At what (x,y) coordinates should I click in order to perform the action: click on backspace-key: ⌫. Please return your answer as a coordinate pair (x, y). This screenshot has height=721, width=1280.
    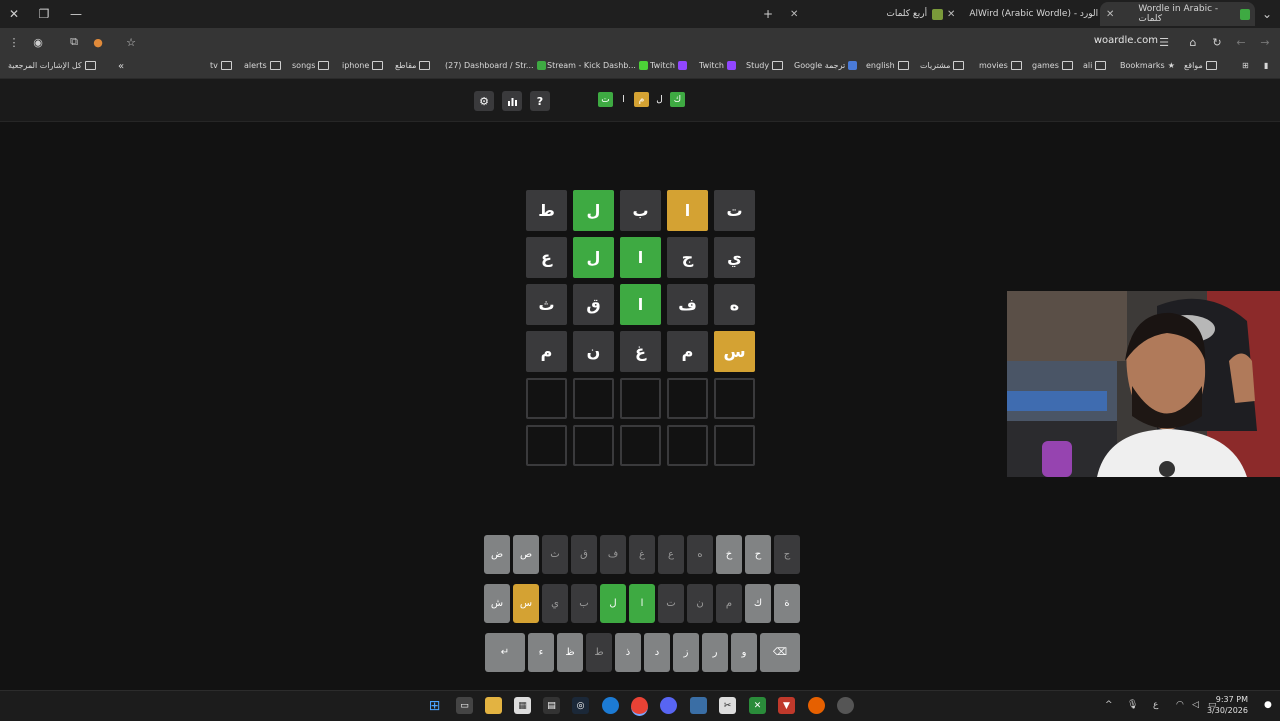
    Looking at the image, I should click on (780, 652).